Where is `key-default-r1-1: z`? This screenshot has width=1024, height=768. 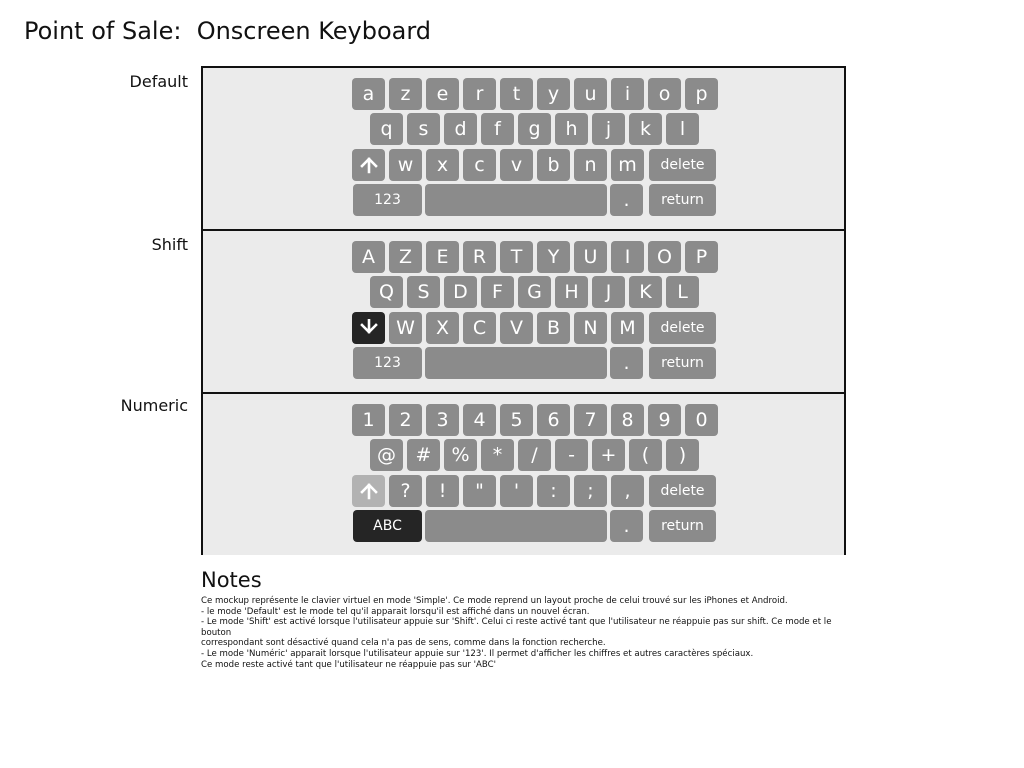 key-default-r1-1: z is located at coordinates (405, 94).